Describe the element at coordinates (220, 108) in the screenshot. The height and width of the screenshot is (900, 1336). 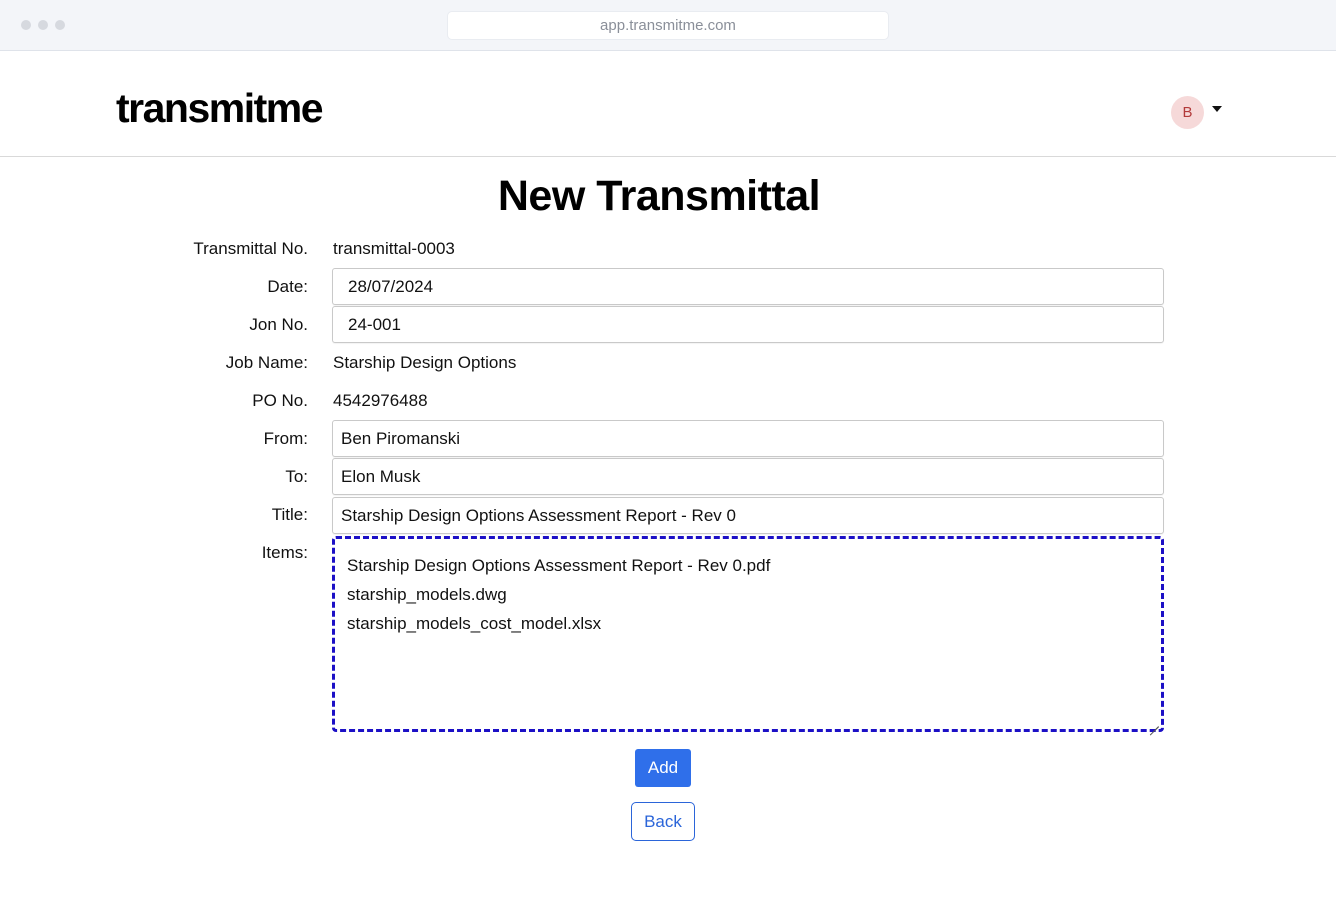
I see `logo: transmitme` at that location.